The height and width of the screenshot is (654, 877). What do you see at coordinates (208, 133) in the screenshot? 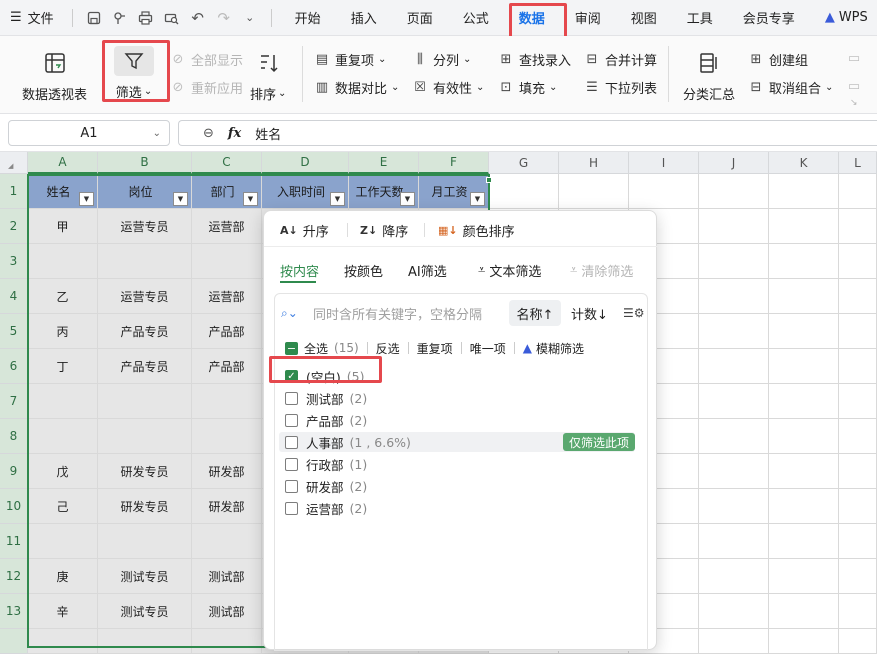
I see `zoom-icon: ⊖` at bounding box center [208, 133].